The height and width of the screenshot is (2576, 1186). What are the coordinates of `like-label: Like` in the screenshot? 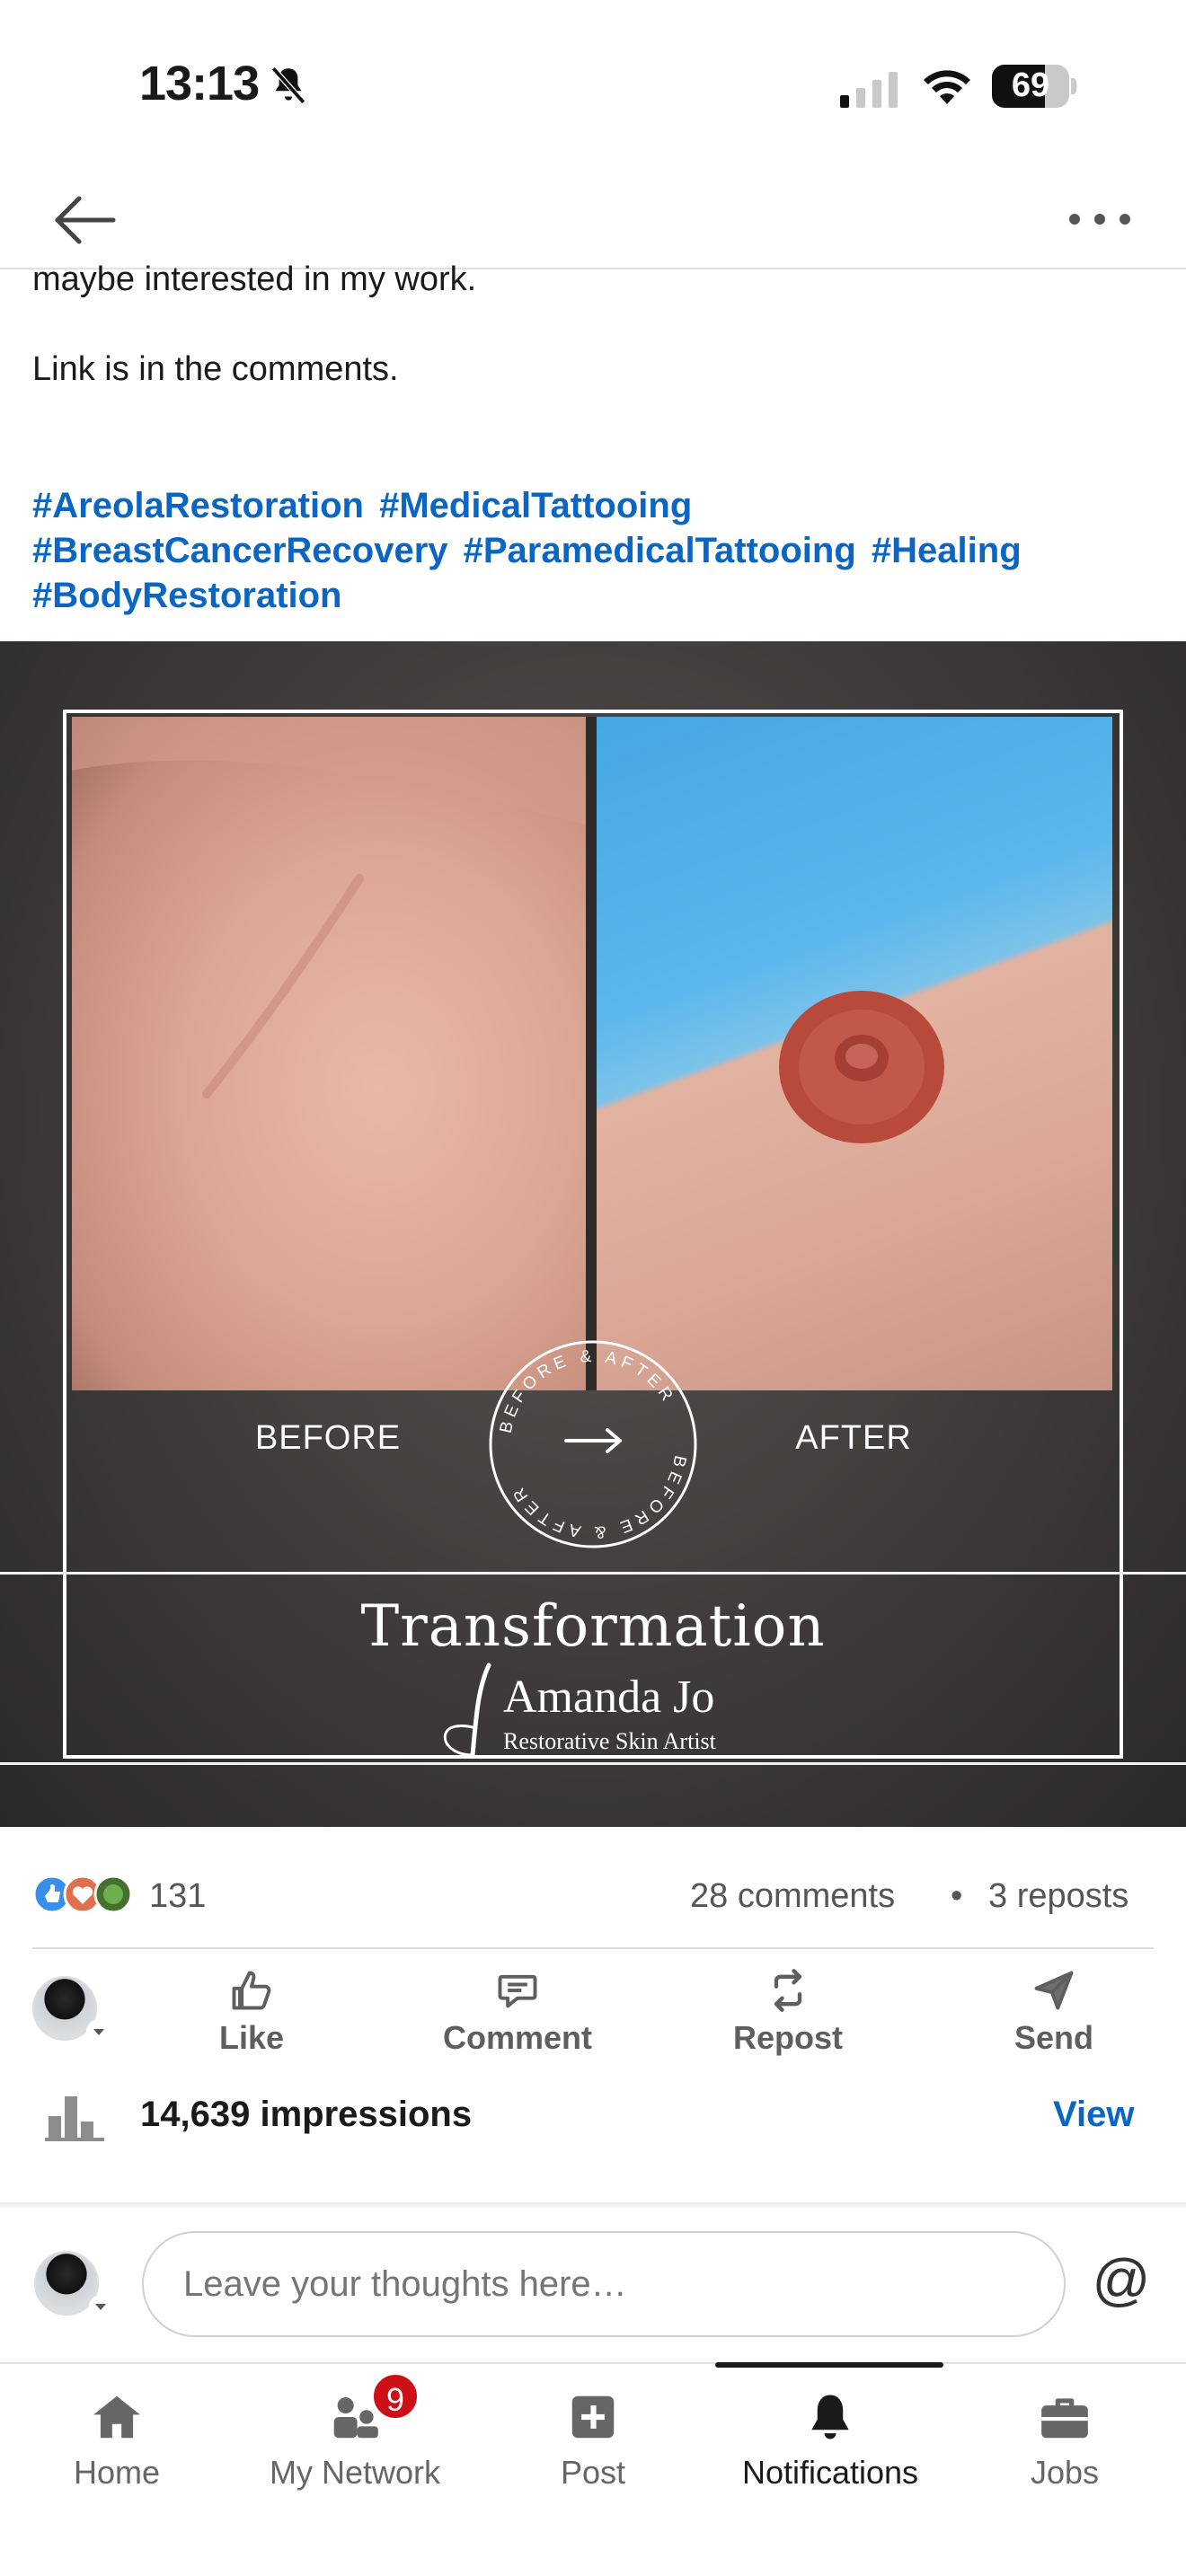 It's located at (251, 2037).